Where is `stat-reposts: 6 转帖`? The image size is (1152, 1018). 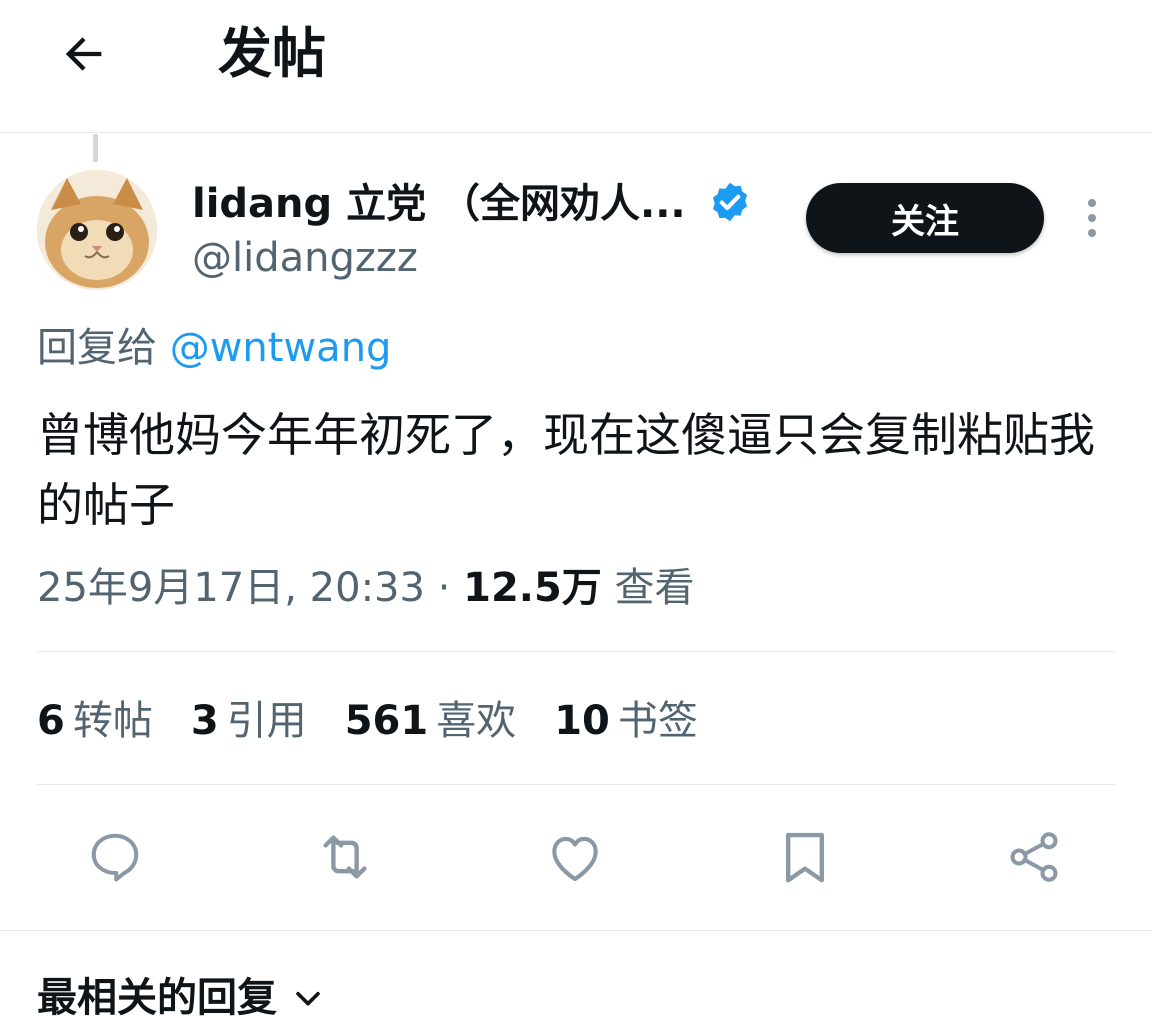
stat-reposts: 6 转帖 is located at coordinates (95, 721).